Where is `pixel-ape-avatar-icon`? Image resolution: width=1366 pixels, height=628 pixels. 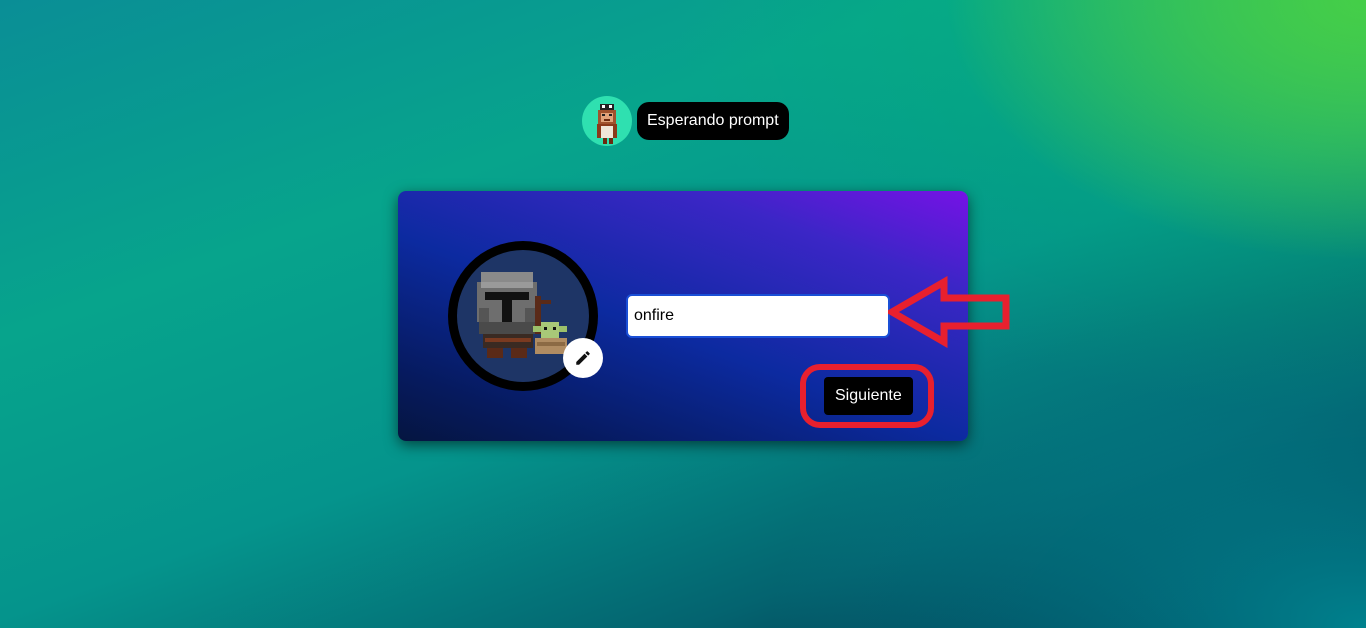
pixel-ape-avatar-icon is located at coordinates (607, 121).